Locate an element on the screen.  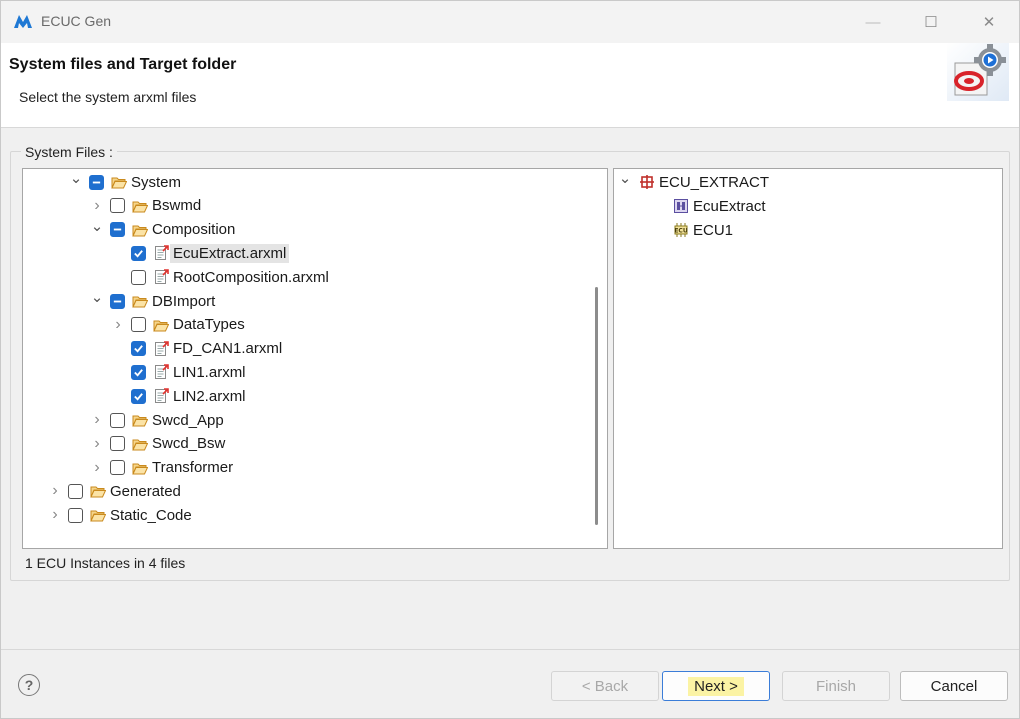
app-logo-icon is located at coordinates (23, 21).